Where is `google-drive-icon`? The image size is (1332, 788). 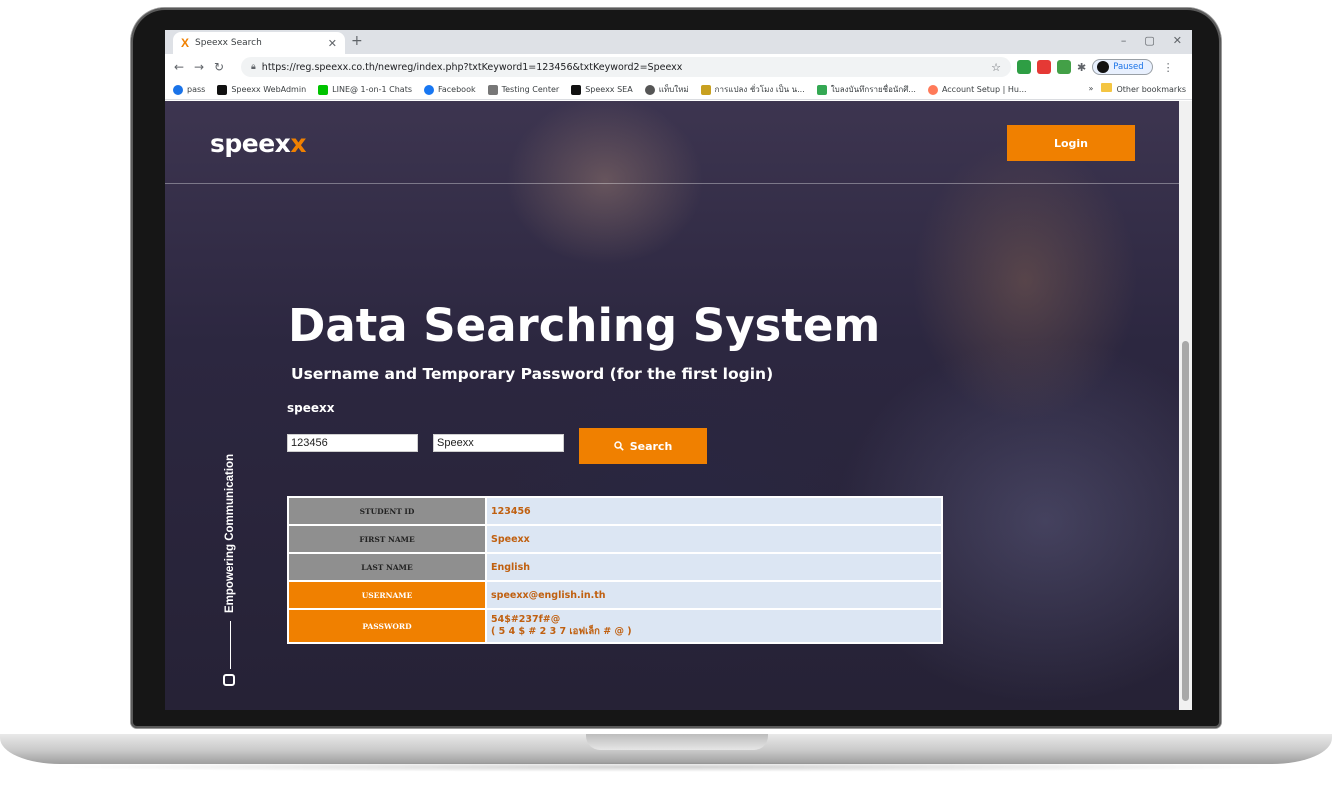
google-drive-icon is located at coordinates (821, 89).